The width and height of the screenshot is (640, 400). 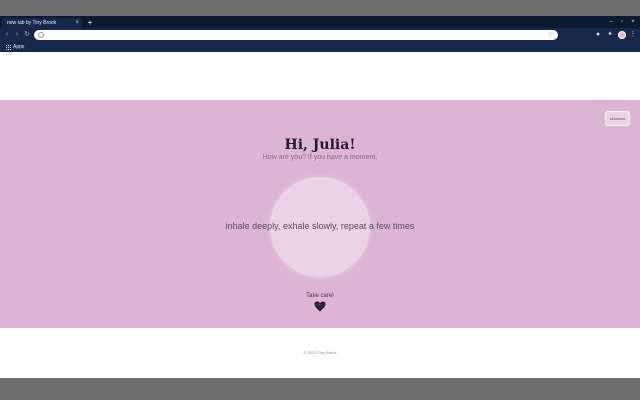 What do you see at coordinates (617, 118) in the screenshot?
I see `sessions-button: sessions` at bounding box center [617, 118].